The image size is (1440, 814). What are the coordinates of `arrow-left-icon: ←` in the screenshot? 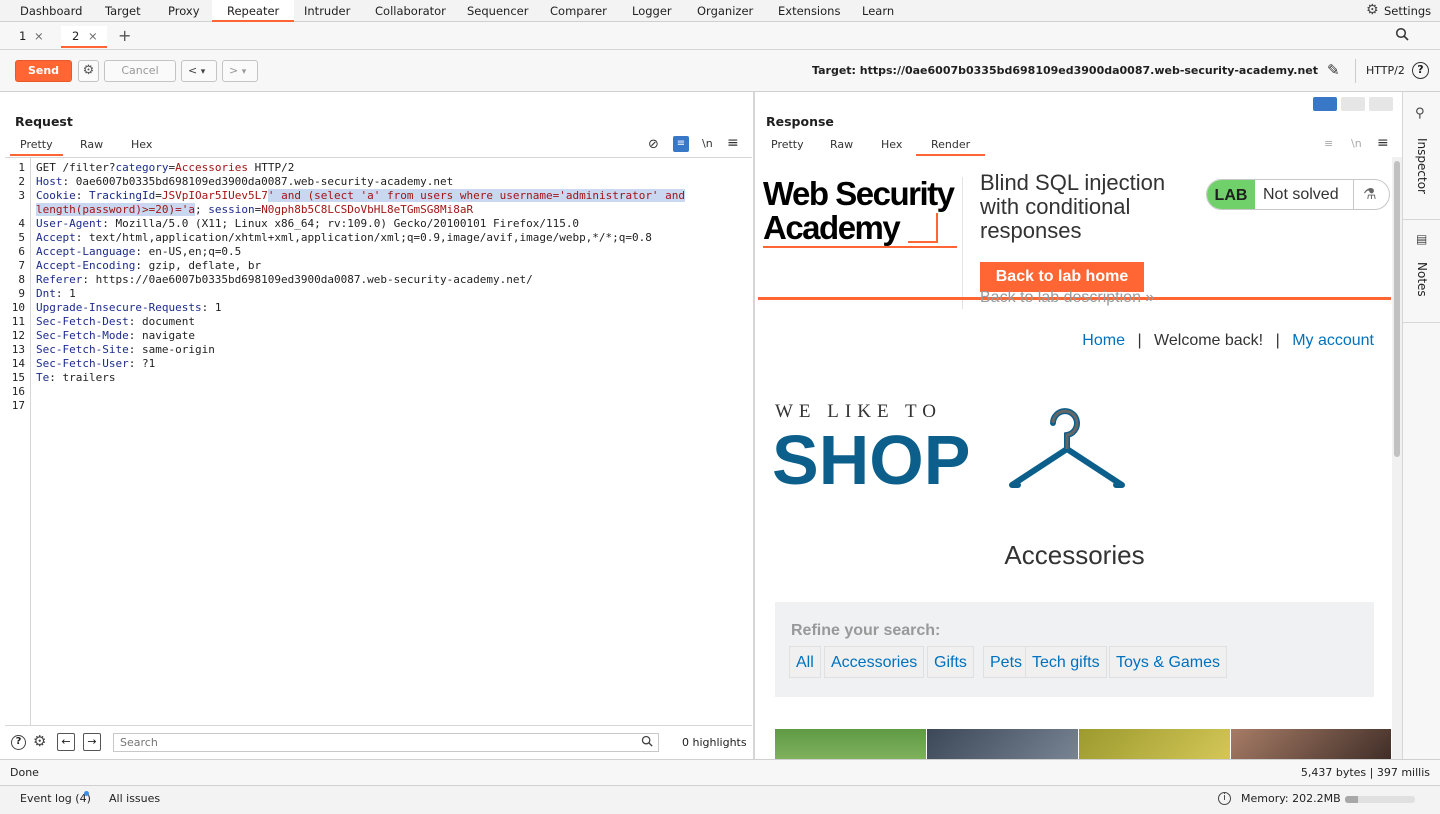 It's located at (66, 742).